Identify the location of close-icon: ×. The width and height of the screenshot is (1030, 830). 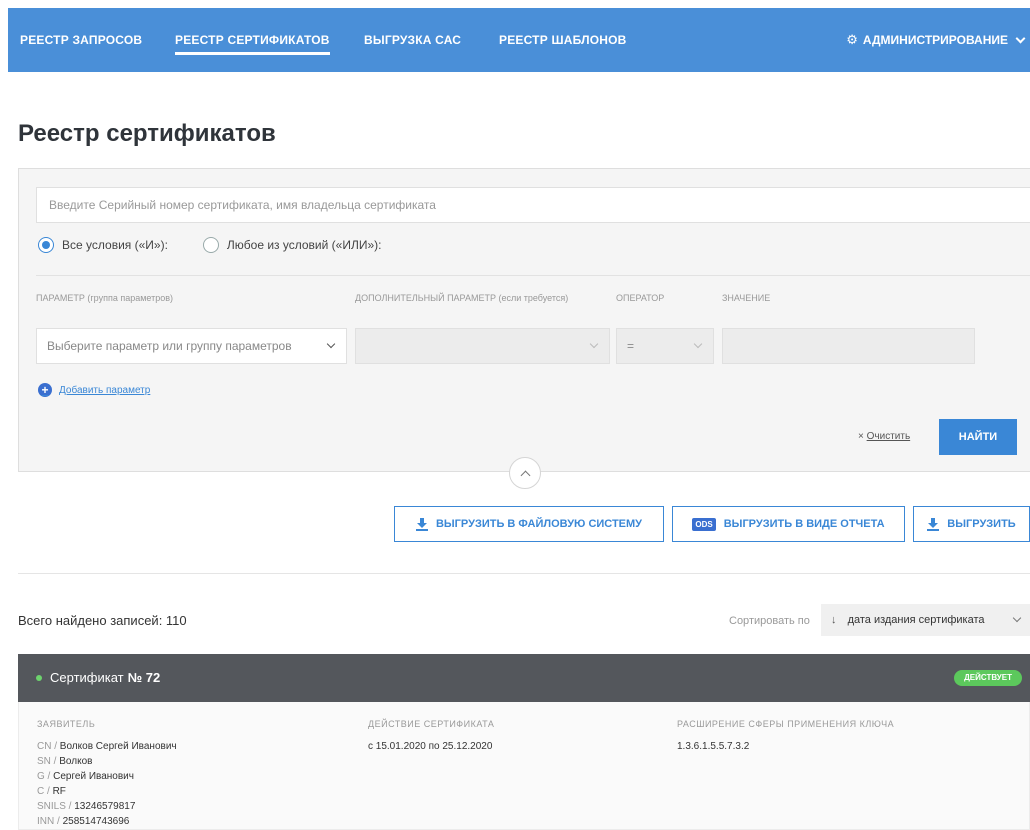
(861, 436).